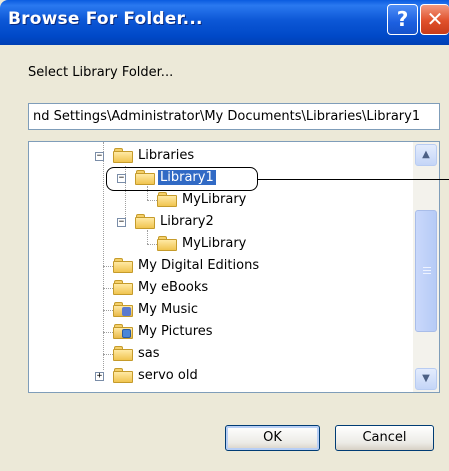 The width and height of the screenshot is (449, 471). What do you see at coordinates (426, 379) in the screenshot?
I see `scroll-down-button: ▼` at bounding box center [426, 379].